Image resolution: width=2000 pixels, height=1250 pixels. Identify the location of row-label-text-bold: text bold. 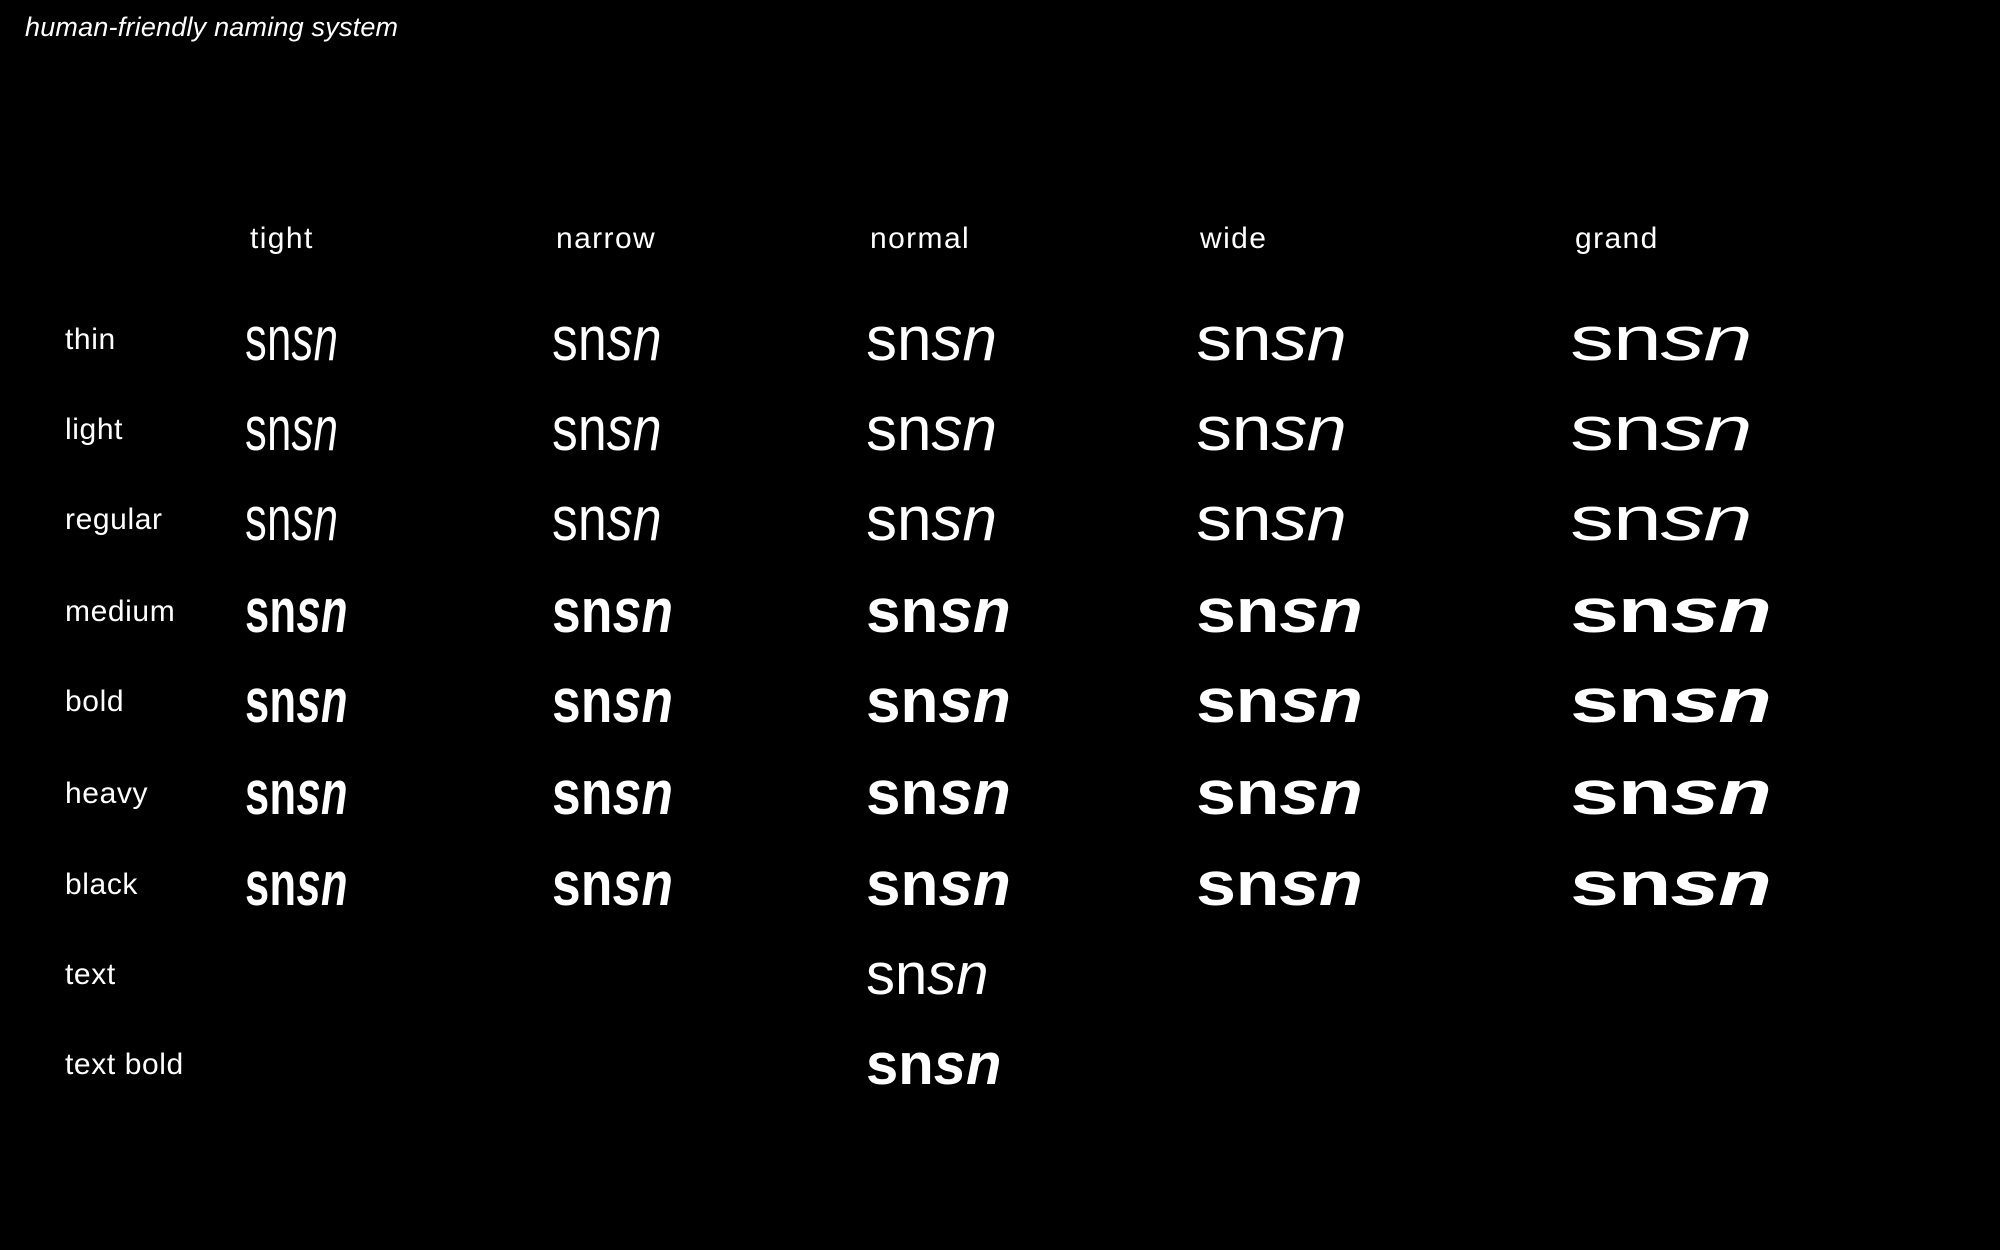
(124, 1064).